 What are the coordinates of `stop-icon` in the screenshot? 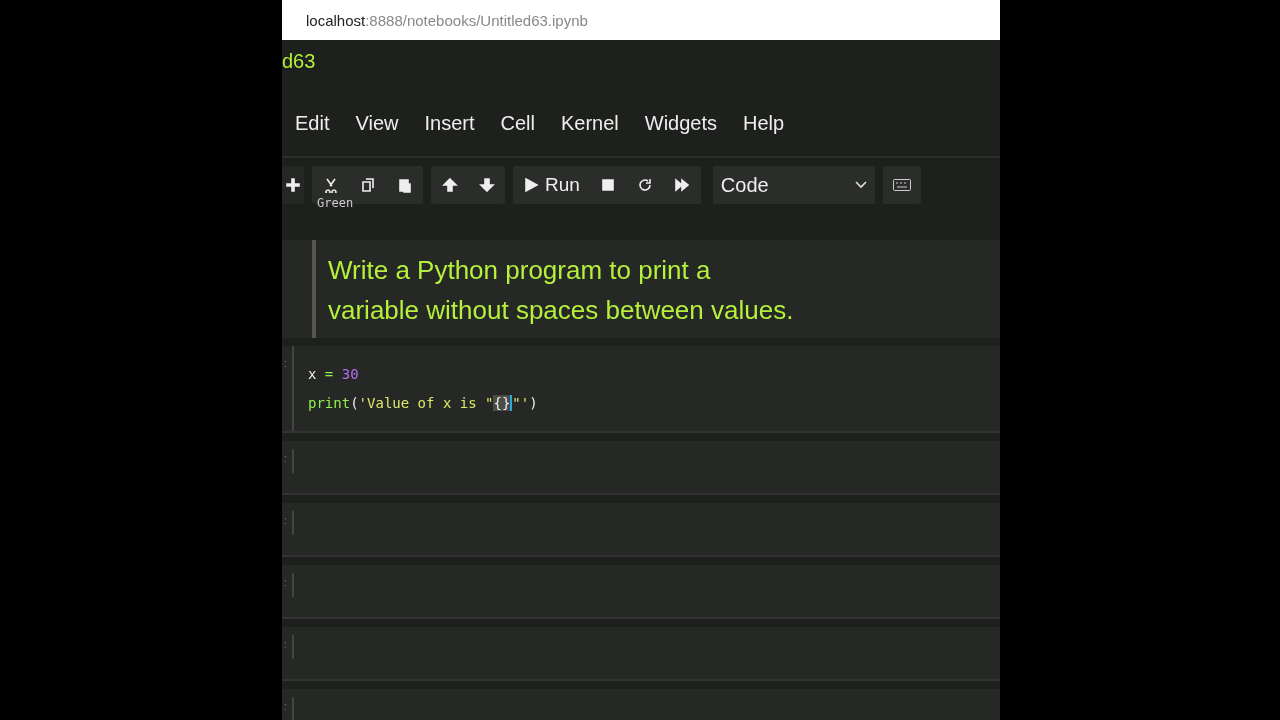 It's located at (608, 185).